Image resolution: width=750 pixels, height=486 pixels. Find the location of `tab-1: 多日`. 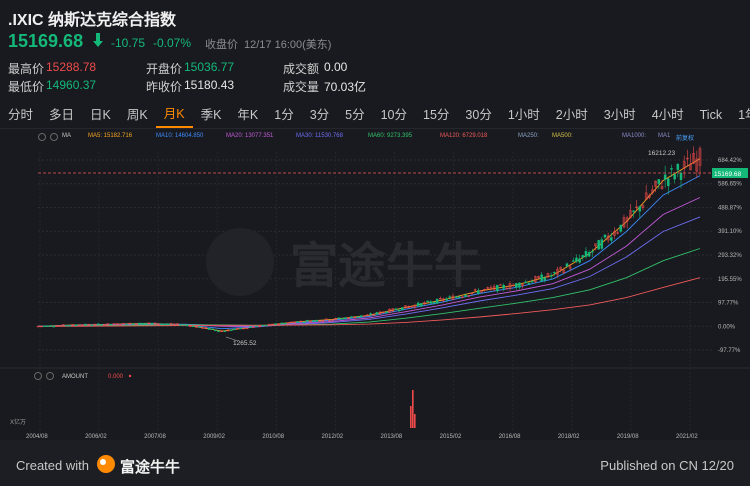

tab-1: 多日 is located at coordinates (61, 115).